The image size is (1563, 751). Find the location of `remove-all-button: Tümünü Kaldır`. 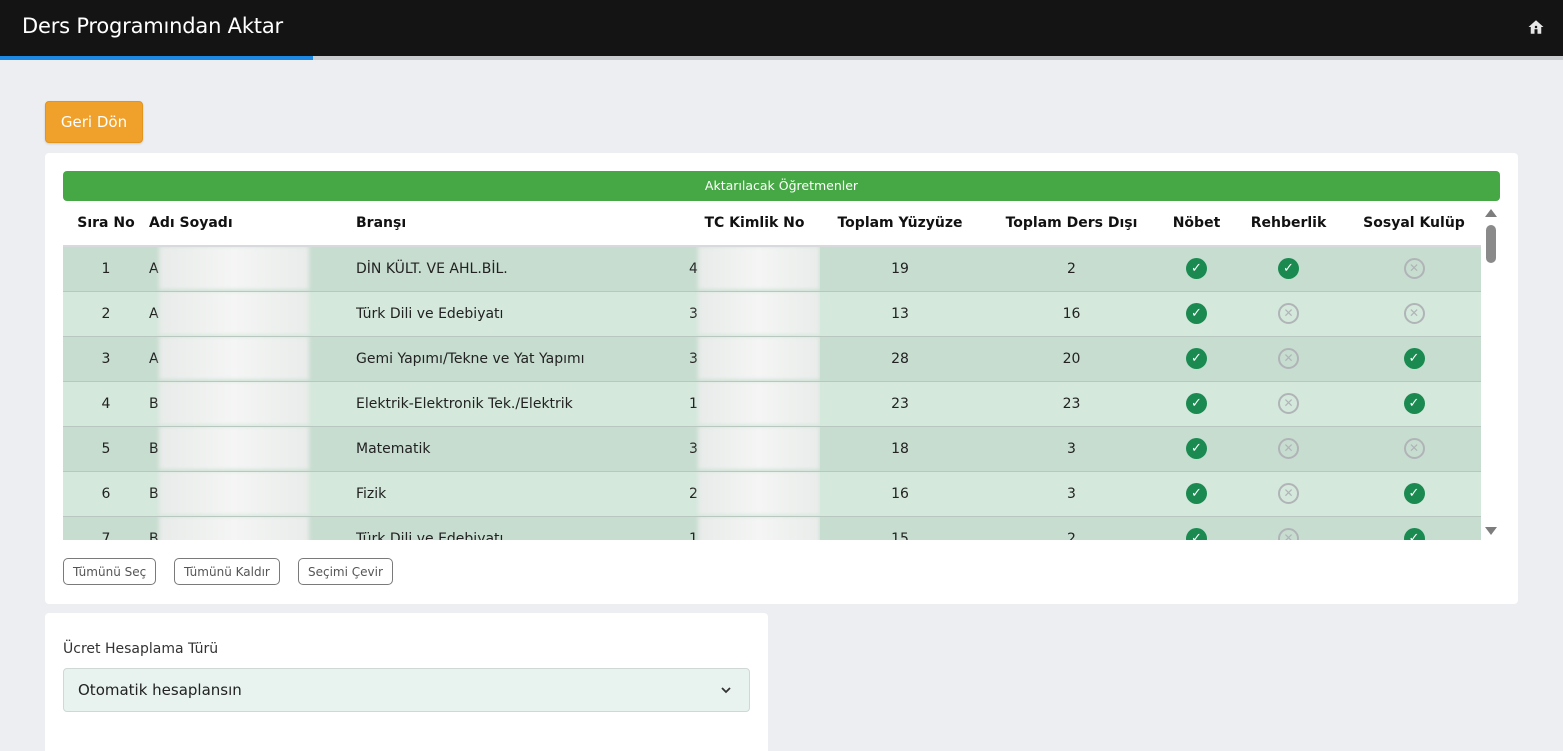

remove-all-button: Tümünü Kaldır is located at coordinates (227, 571).